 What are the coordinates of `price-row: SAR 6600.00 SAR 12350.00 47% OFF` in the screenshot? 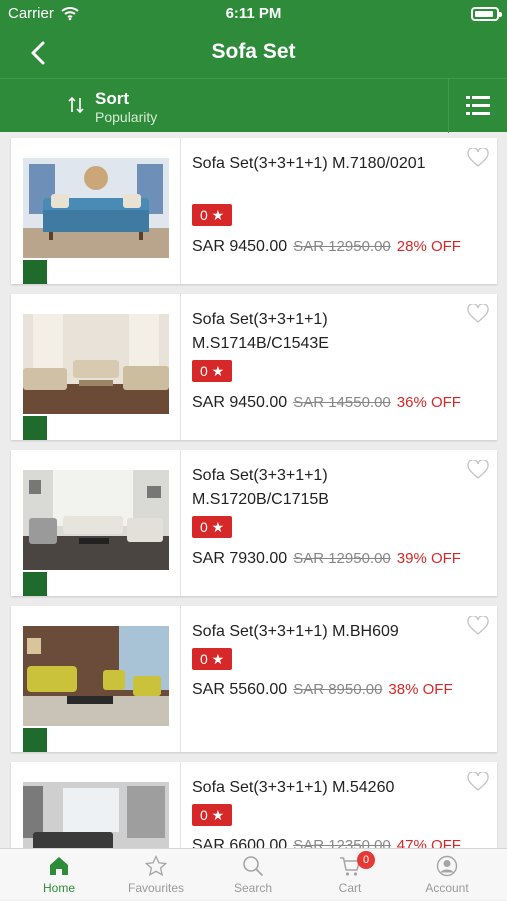 It's located at (326, 842).